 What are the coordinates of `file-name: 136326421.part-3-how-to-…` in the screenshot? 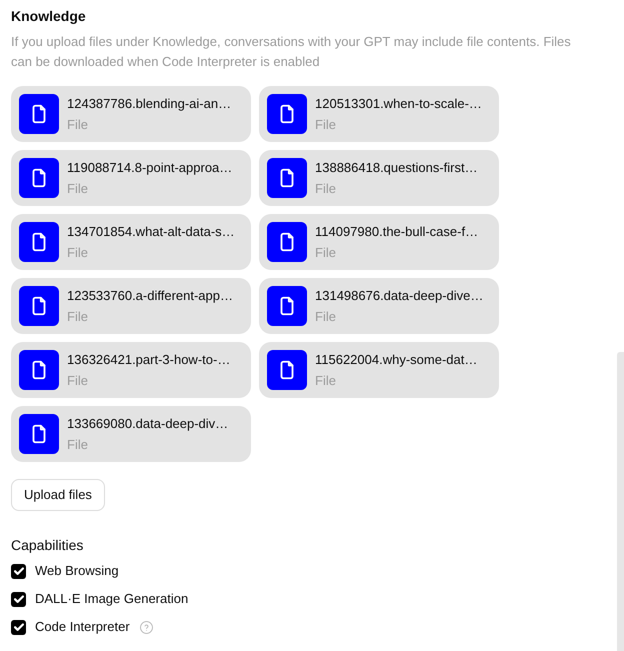 It's located at (148, 359).